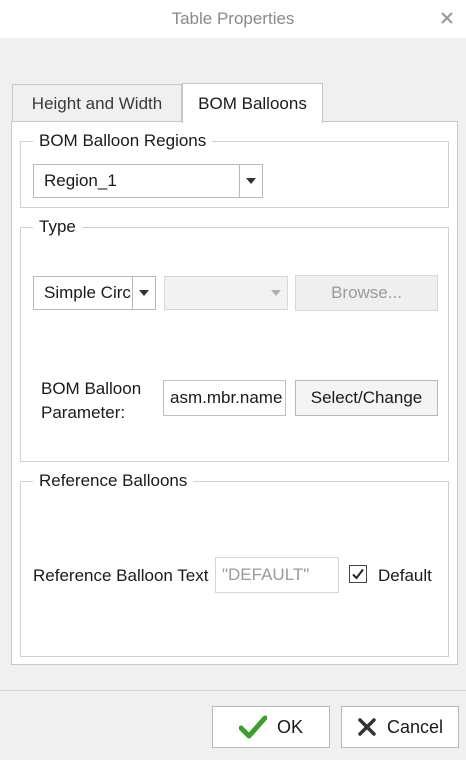  I want to click on balloon-style-value: Simple Circle, so click(88, 292).